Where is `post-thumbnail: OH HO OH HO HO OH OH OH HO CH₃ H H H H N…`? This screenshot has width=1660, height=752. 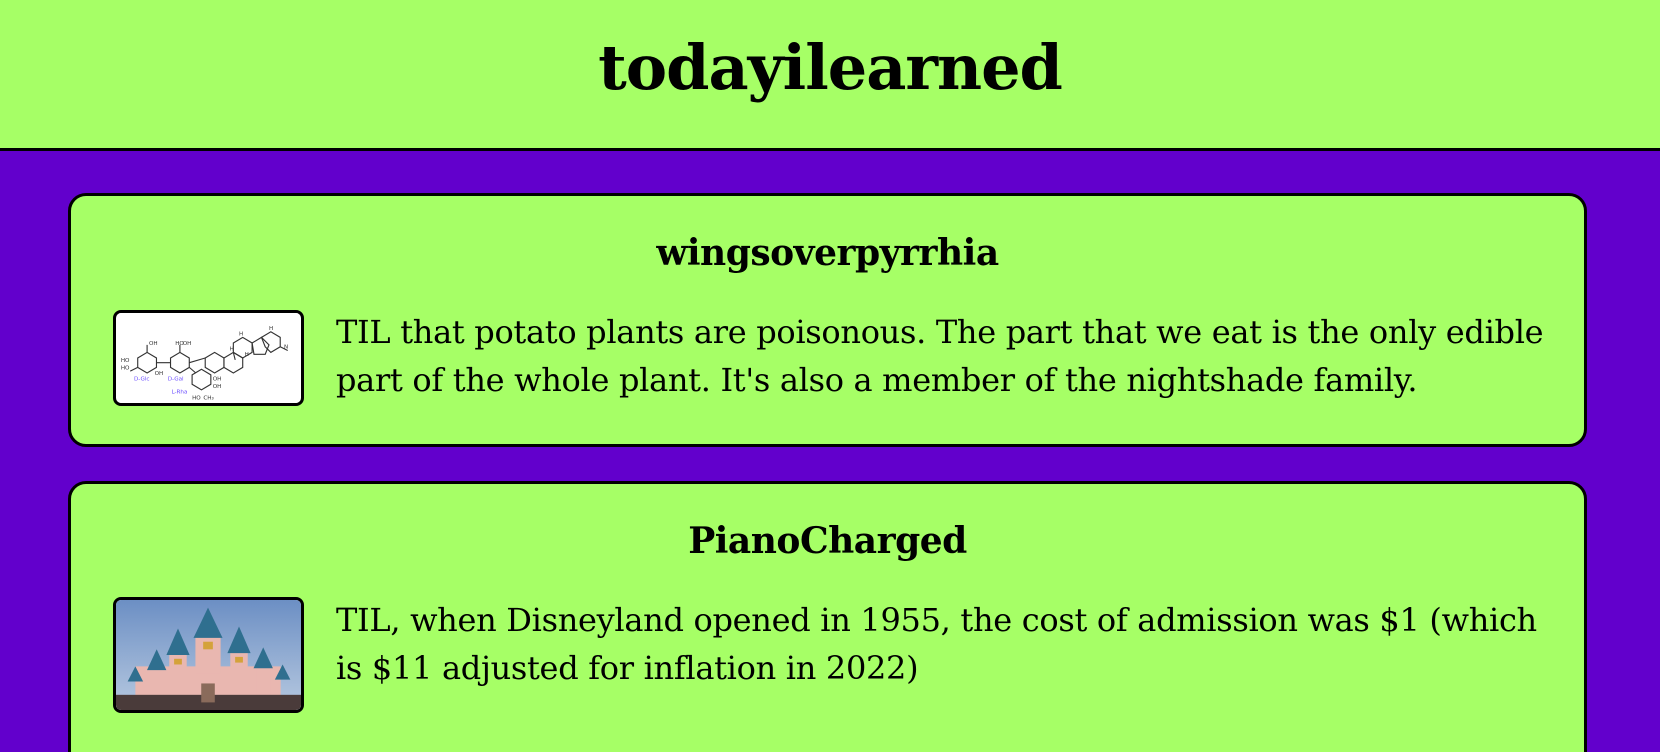 post-thumbnail: OH HO OH HO HO OH OH OH HO CH₃ H H H H N… is located at coordinates (208, 358).